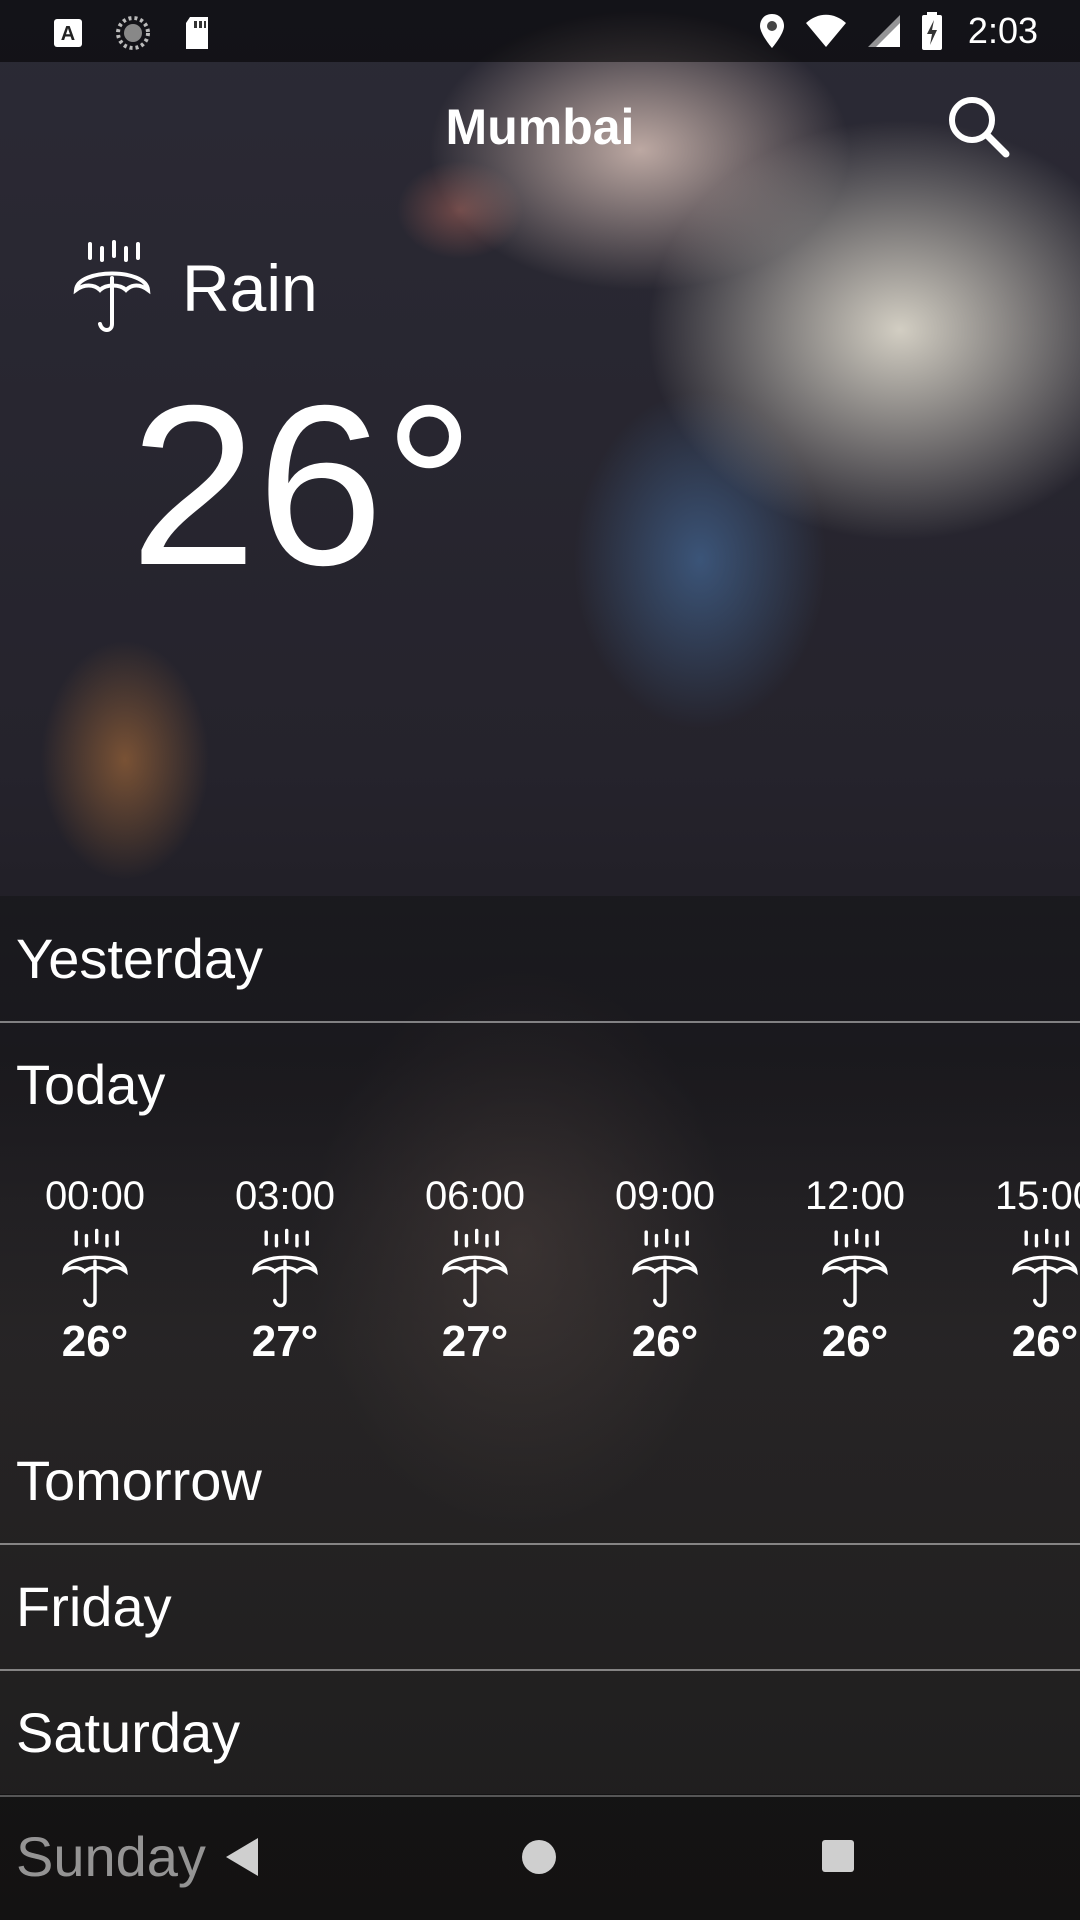 Image resolution: width=1080 pixels, height=1920 pixels. Describe the element at coordinates (139, 1480) in the screenshot. I see `day-label: Tomorrow` at that location.